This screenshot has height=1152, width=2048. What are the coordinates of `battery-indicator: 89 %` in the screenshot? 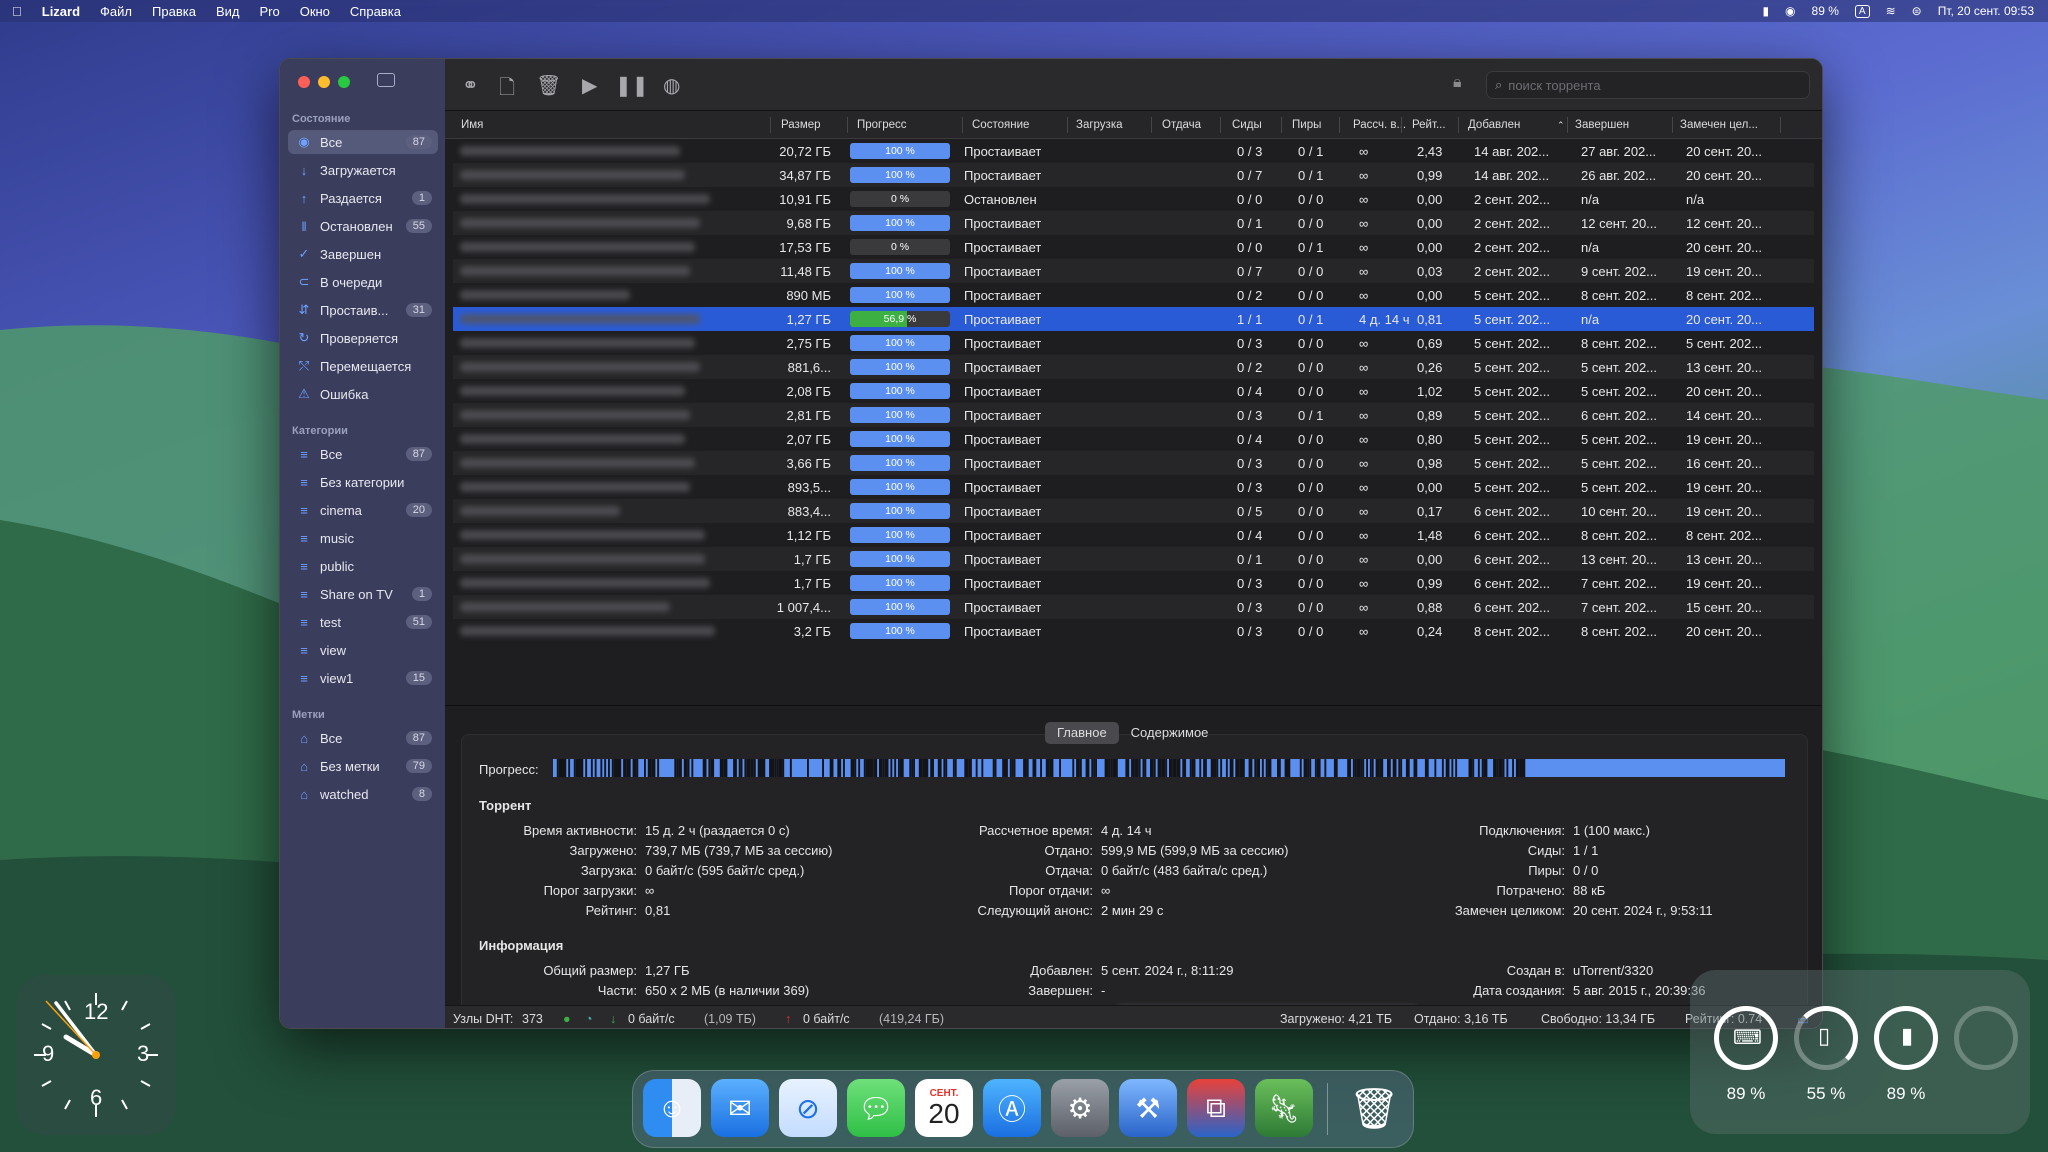 It's located at (1825, 11).